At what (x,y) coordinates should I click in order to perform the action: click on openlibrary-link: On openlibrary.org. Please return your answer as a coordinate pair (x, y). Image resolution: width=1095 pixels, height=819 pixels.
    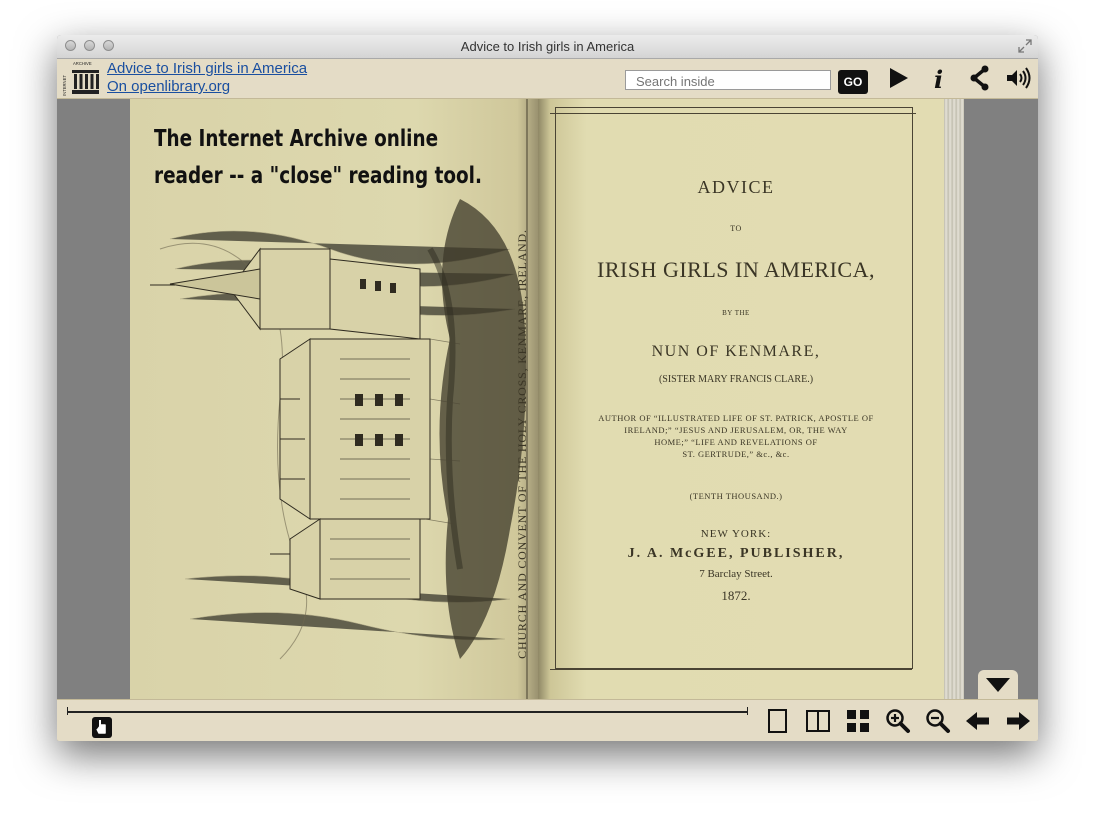
    Looking at the image, I should click on (168, 86).